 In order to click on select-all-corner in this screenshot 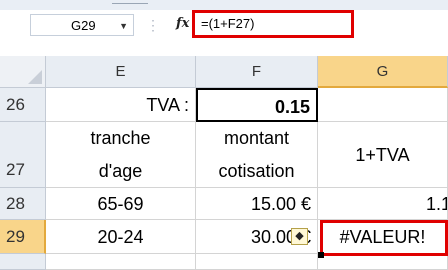, I will do `click(23, 72)`.